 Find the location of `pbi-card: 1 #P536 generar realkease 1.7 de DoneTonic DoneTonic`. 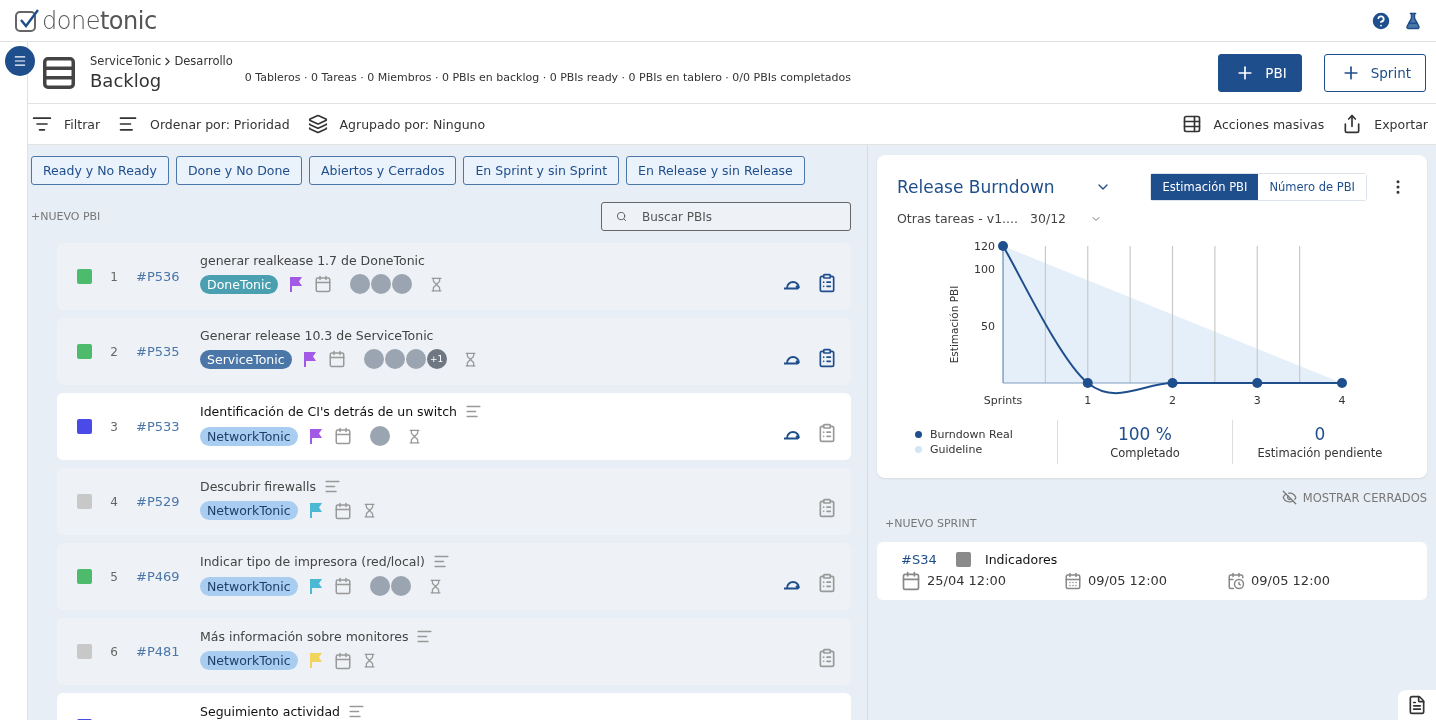

pbi-card: 1 #P536 generar realkease 1.7 de DoneTonic DoneTonic is located at coordinates (454, 276).